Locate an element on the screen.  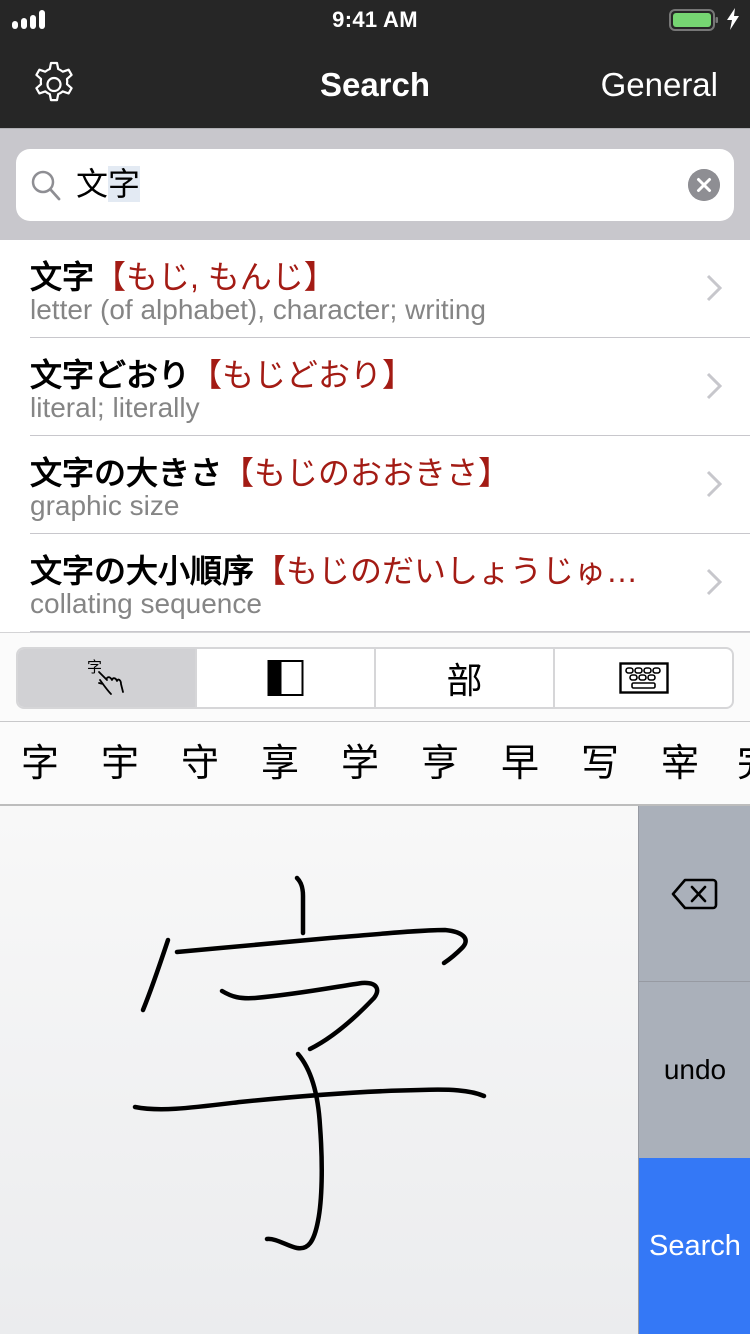
search-query-selected: 字 is located at coordinates (124, 184).